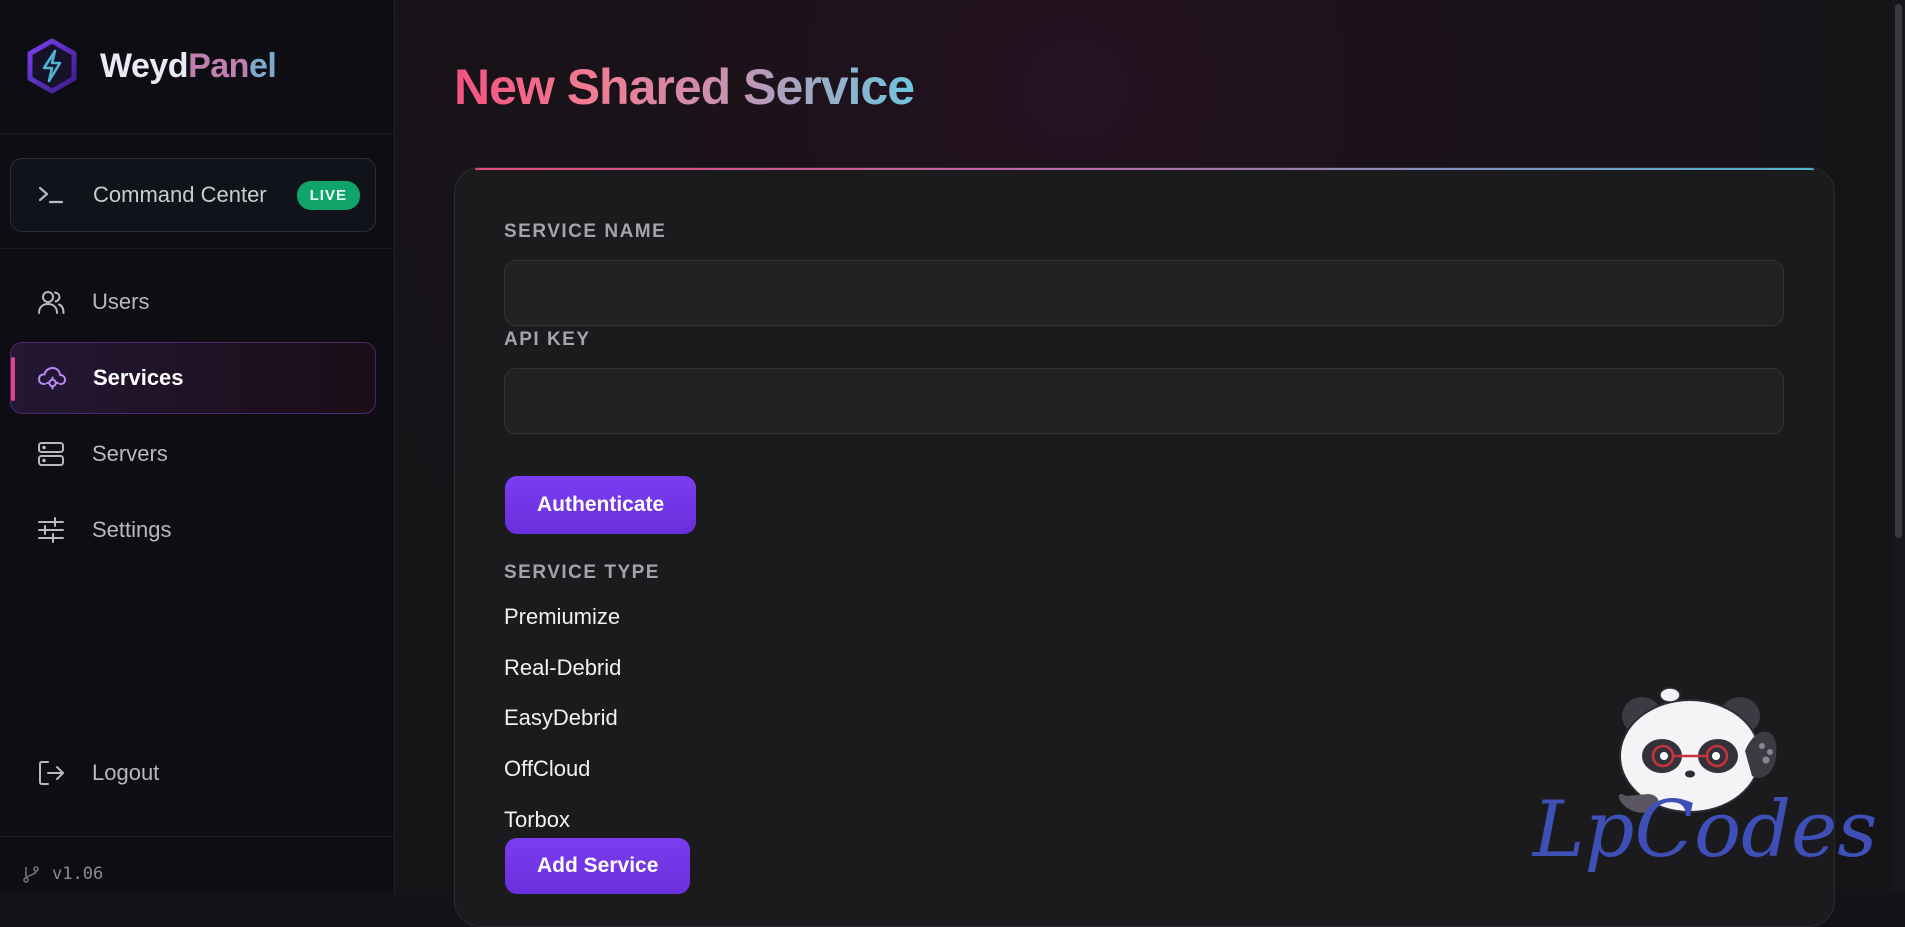 This screenshot has height=927, width=1905. I want to click on sliders-icon, so click(51, 530).